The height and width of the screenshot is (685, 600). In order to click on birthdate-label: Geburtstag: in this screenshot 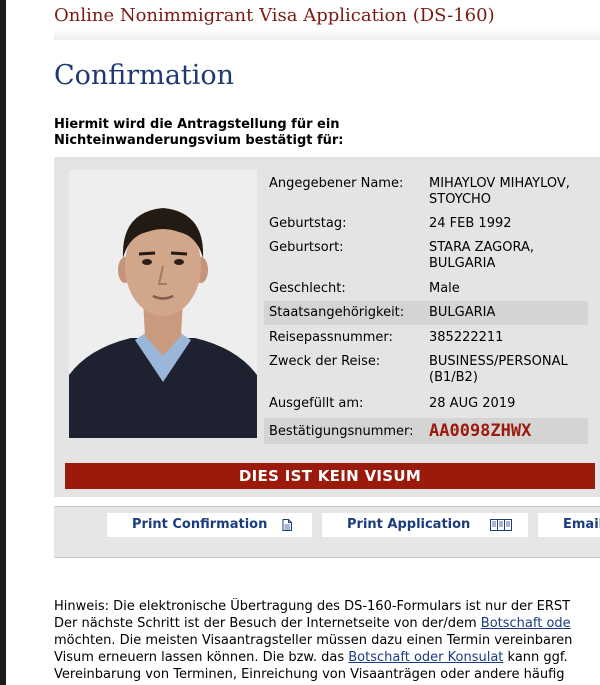, I will do `click(308, 223)`.